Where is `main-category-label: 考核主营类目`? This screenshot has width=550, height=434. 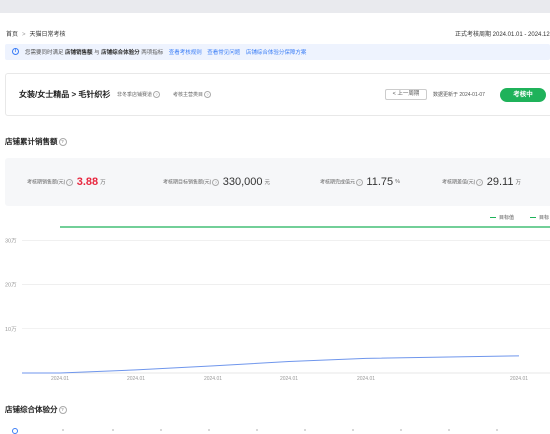 main-category-label: 考核主营类目 is located at coordinates (188, 95).